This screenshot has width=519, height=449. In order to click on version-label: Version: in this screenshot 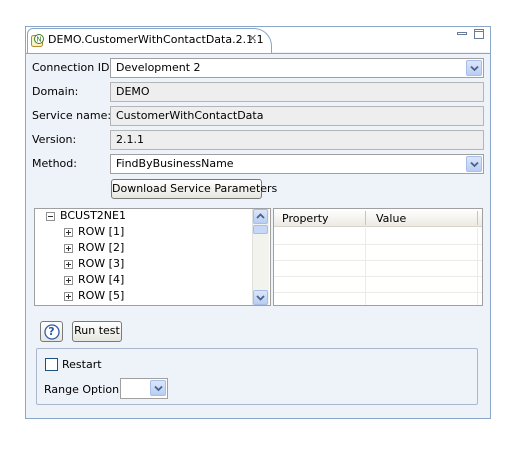, I will do `click(54, 139)`.